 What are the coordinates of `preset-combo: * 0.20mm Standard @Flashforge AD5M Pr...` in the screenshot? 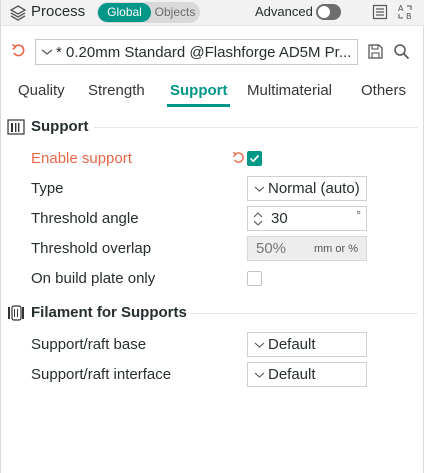 It's located at (196, 52).